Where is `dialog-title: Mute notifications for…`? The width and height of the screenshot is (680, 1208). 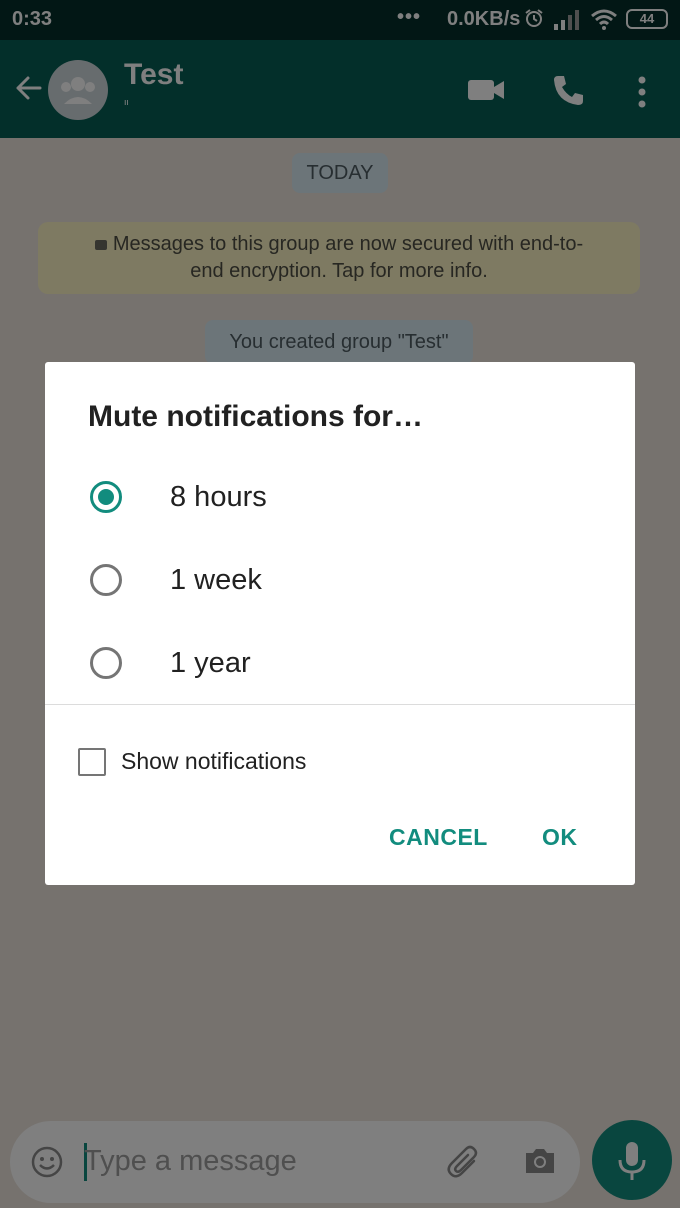 dialog-title: Mute notifications for… is located at coordinates (255, 416).